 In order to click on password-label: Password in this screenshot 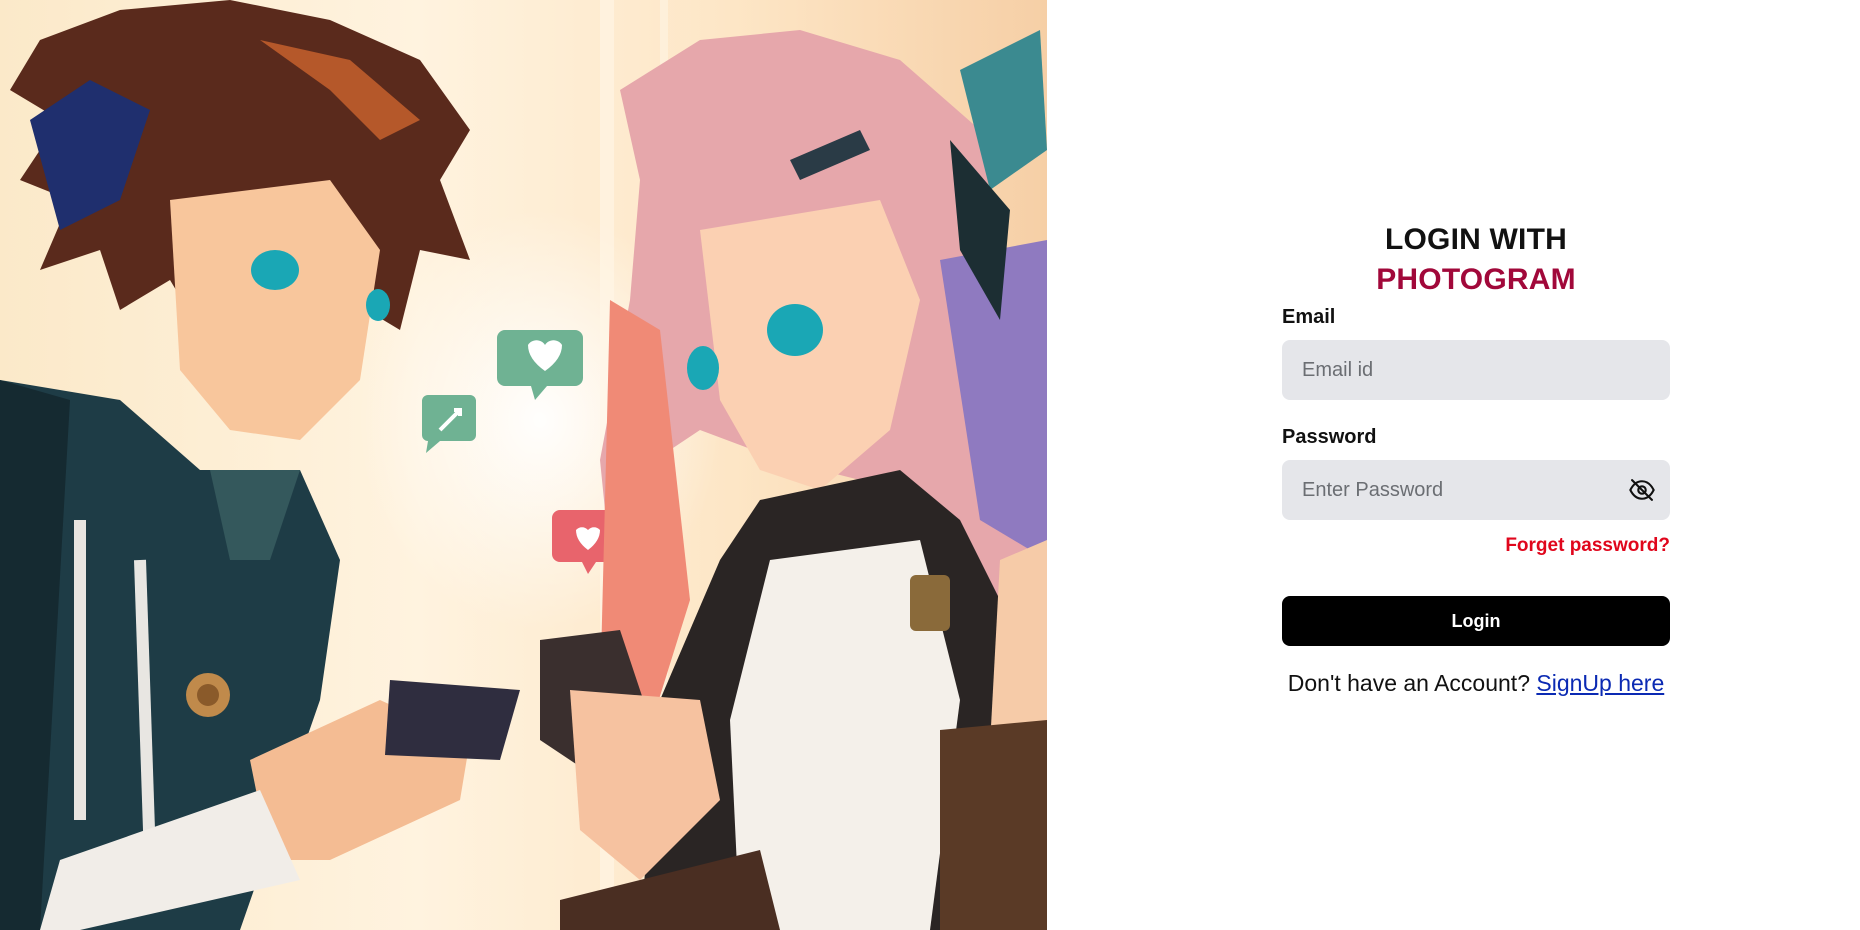, I will do `click(1329, 437)`.